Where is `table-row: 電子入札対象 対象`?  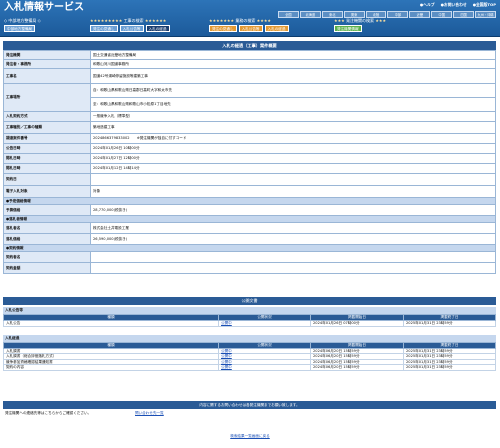
table-row: 電子入札対象 対象 is located at coordinates (249, 191).